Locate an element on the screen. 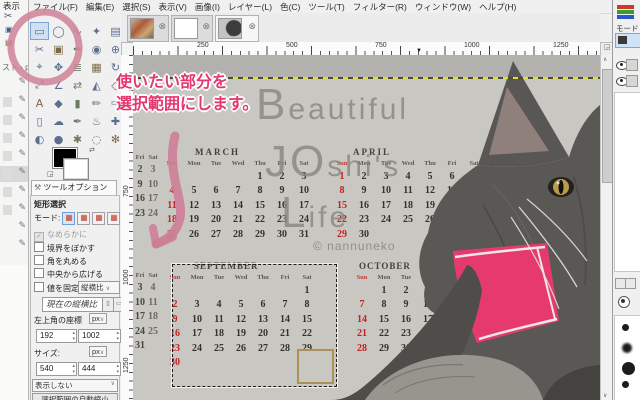  tool-scissors-select: ✂ is located at coordinates (39, 49).